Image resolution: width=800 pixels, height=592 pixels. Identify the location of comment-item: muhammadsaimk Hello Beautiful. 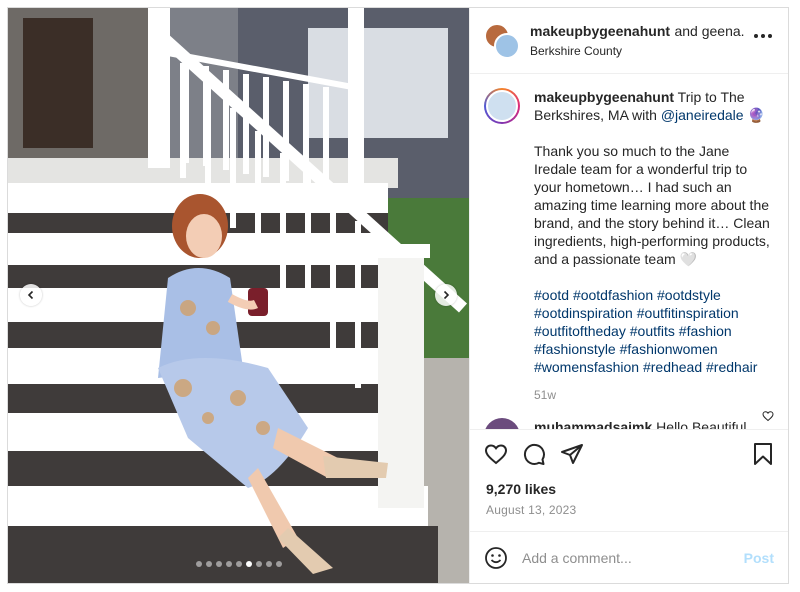
(628, 423).